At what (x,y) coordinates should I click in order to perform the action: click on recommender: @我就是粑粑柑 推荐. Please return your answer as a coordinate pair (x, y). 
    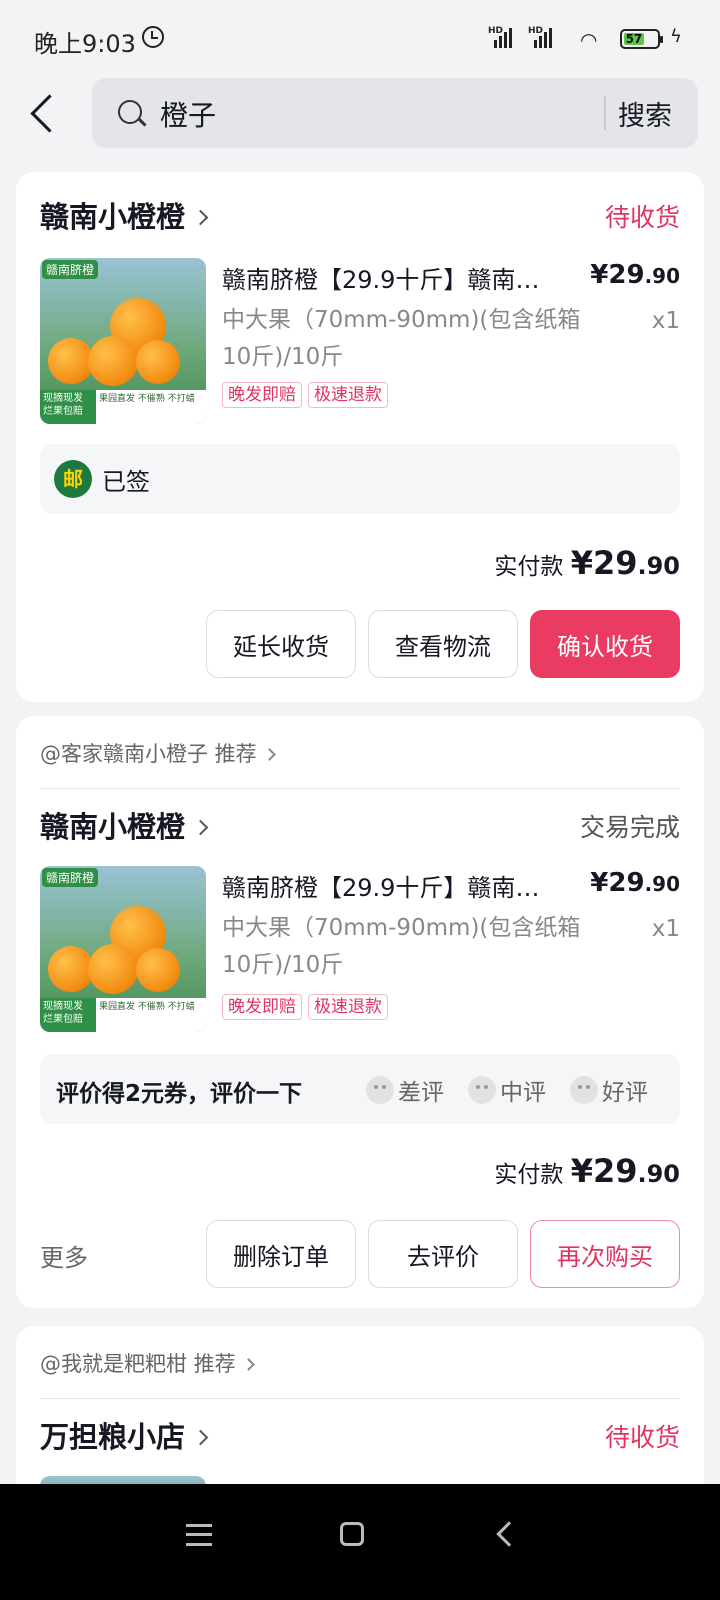
    Looking at the image, I should click on (147, 1363).